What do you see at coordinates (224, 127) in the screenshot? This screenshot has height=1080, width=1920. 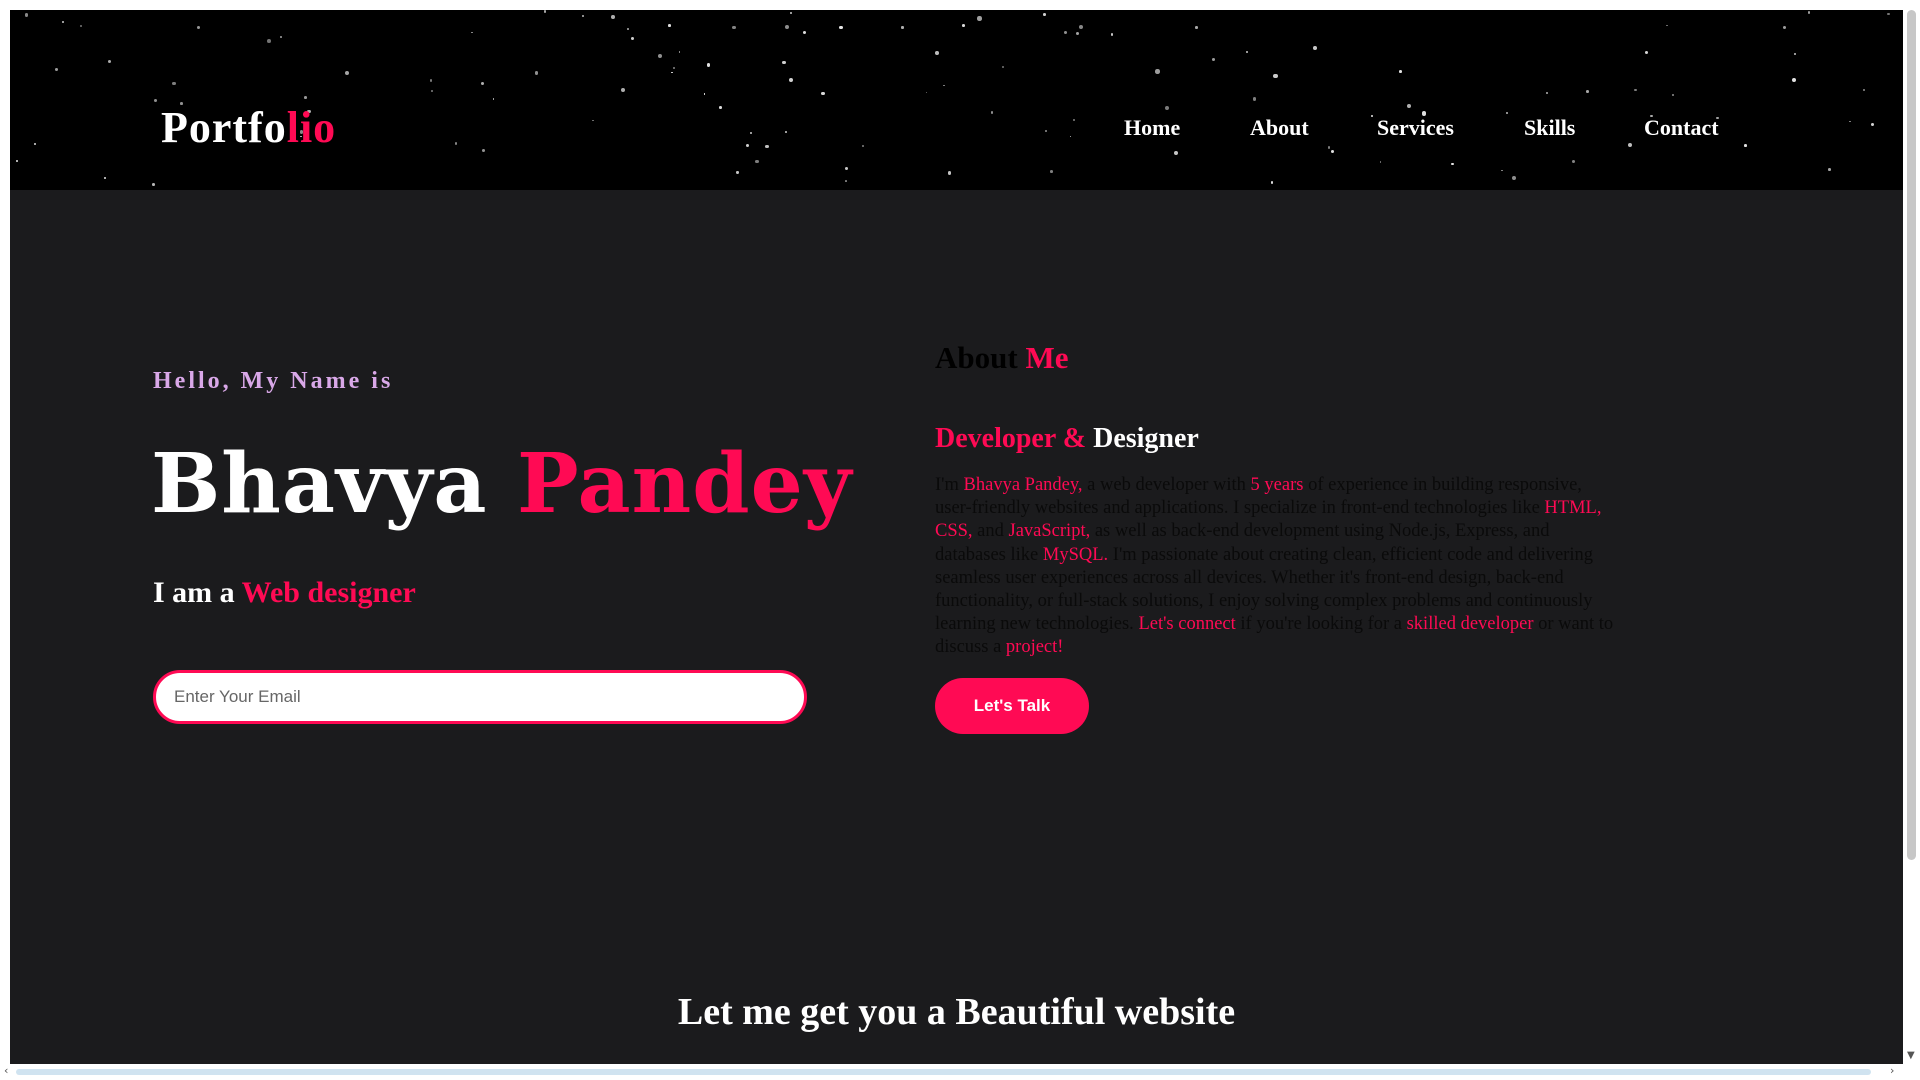 I see `logo-text-main: Portfo` at bounding box center [224, 127].